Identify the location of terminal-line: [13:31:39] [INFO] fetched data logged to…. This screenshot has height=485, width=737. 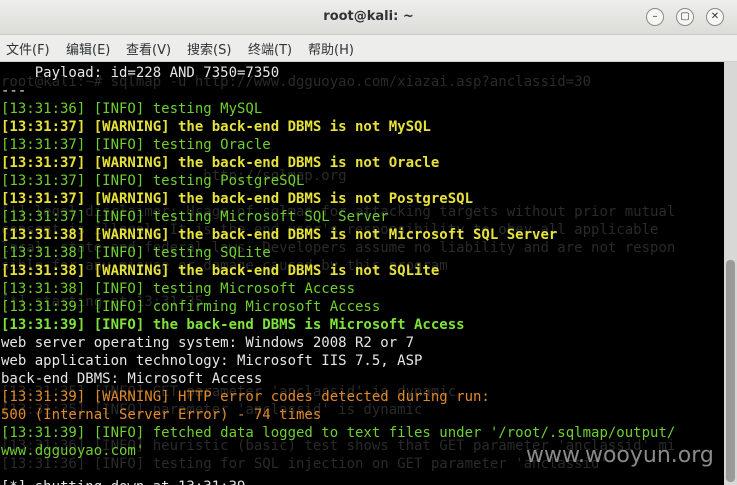
(338, 433).